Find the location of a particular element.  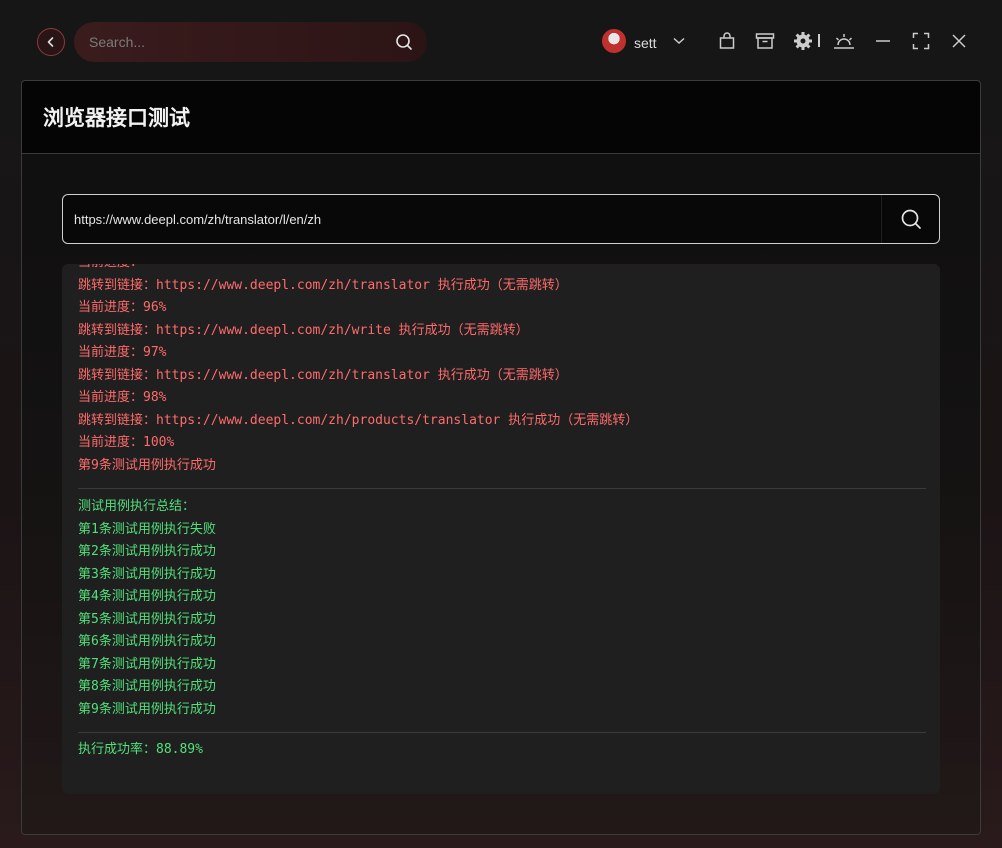

user-menu: sett is located at coordinates (643, 41).